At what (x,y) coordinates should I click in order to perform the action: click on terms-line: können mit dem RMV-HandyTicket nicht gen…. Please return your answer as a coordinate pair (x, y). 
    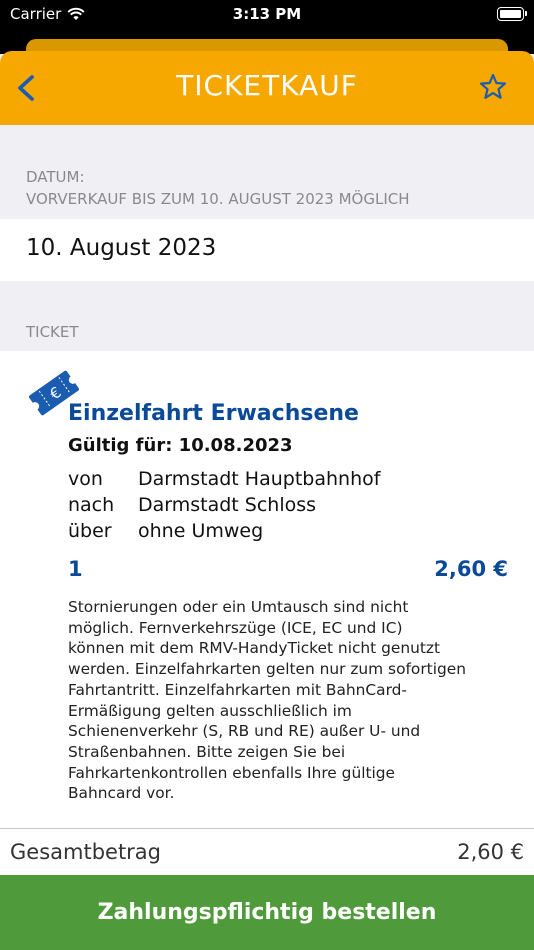
    Looking at the image, I should click on (254, 648).